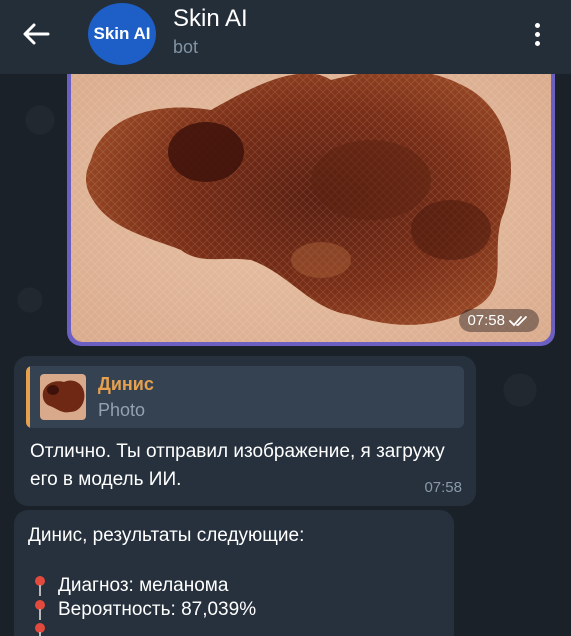 The width and height of the screenshot is (571, 636). I want to click on quote-media-type: Photo, so click(122, 410).